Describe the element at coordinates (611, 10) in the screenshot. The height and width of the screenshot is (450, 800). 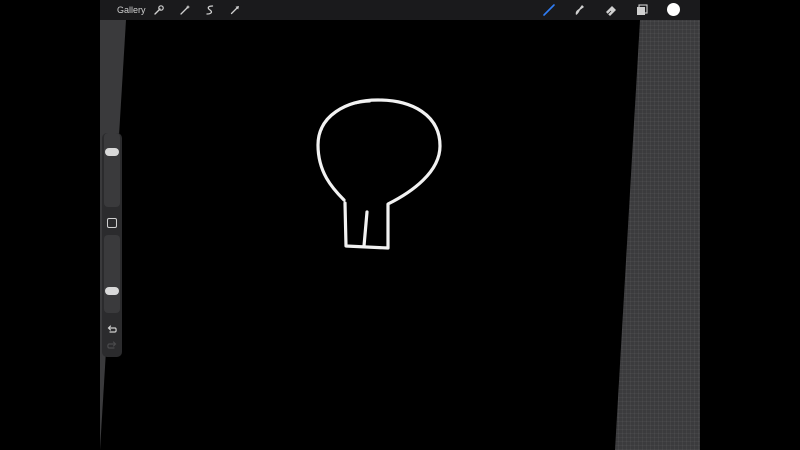
I see `eraser-icon` at that location.